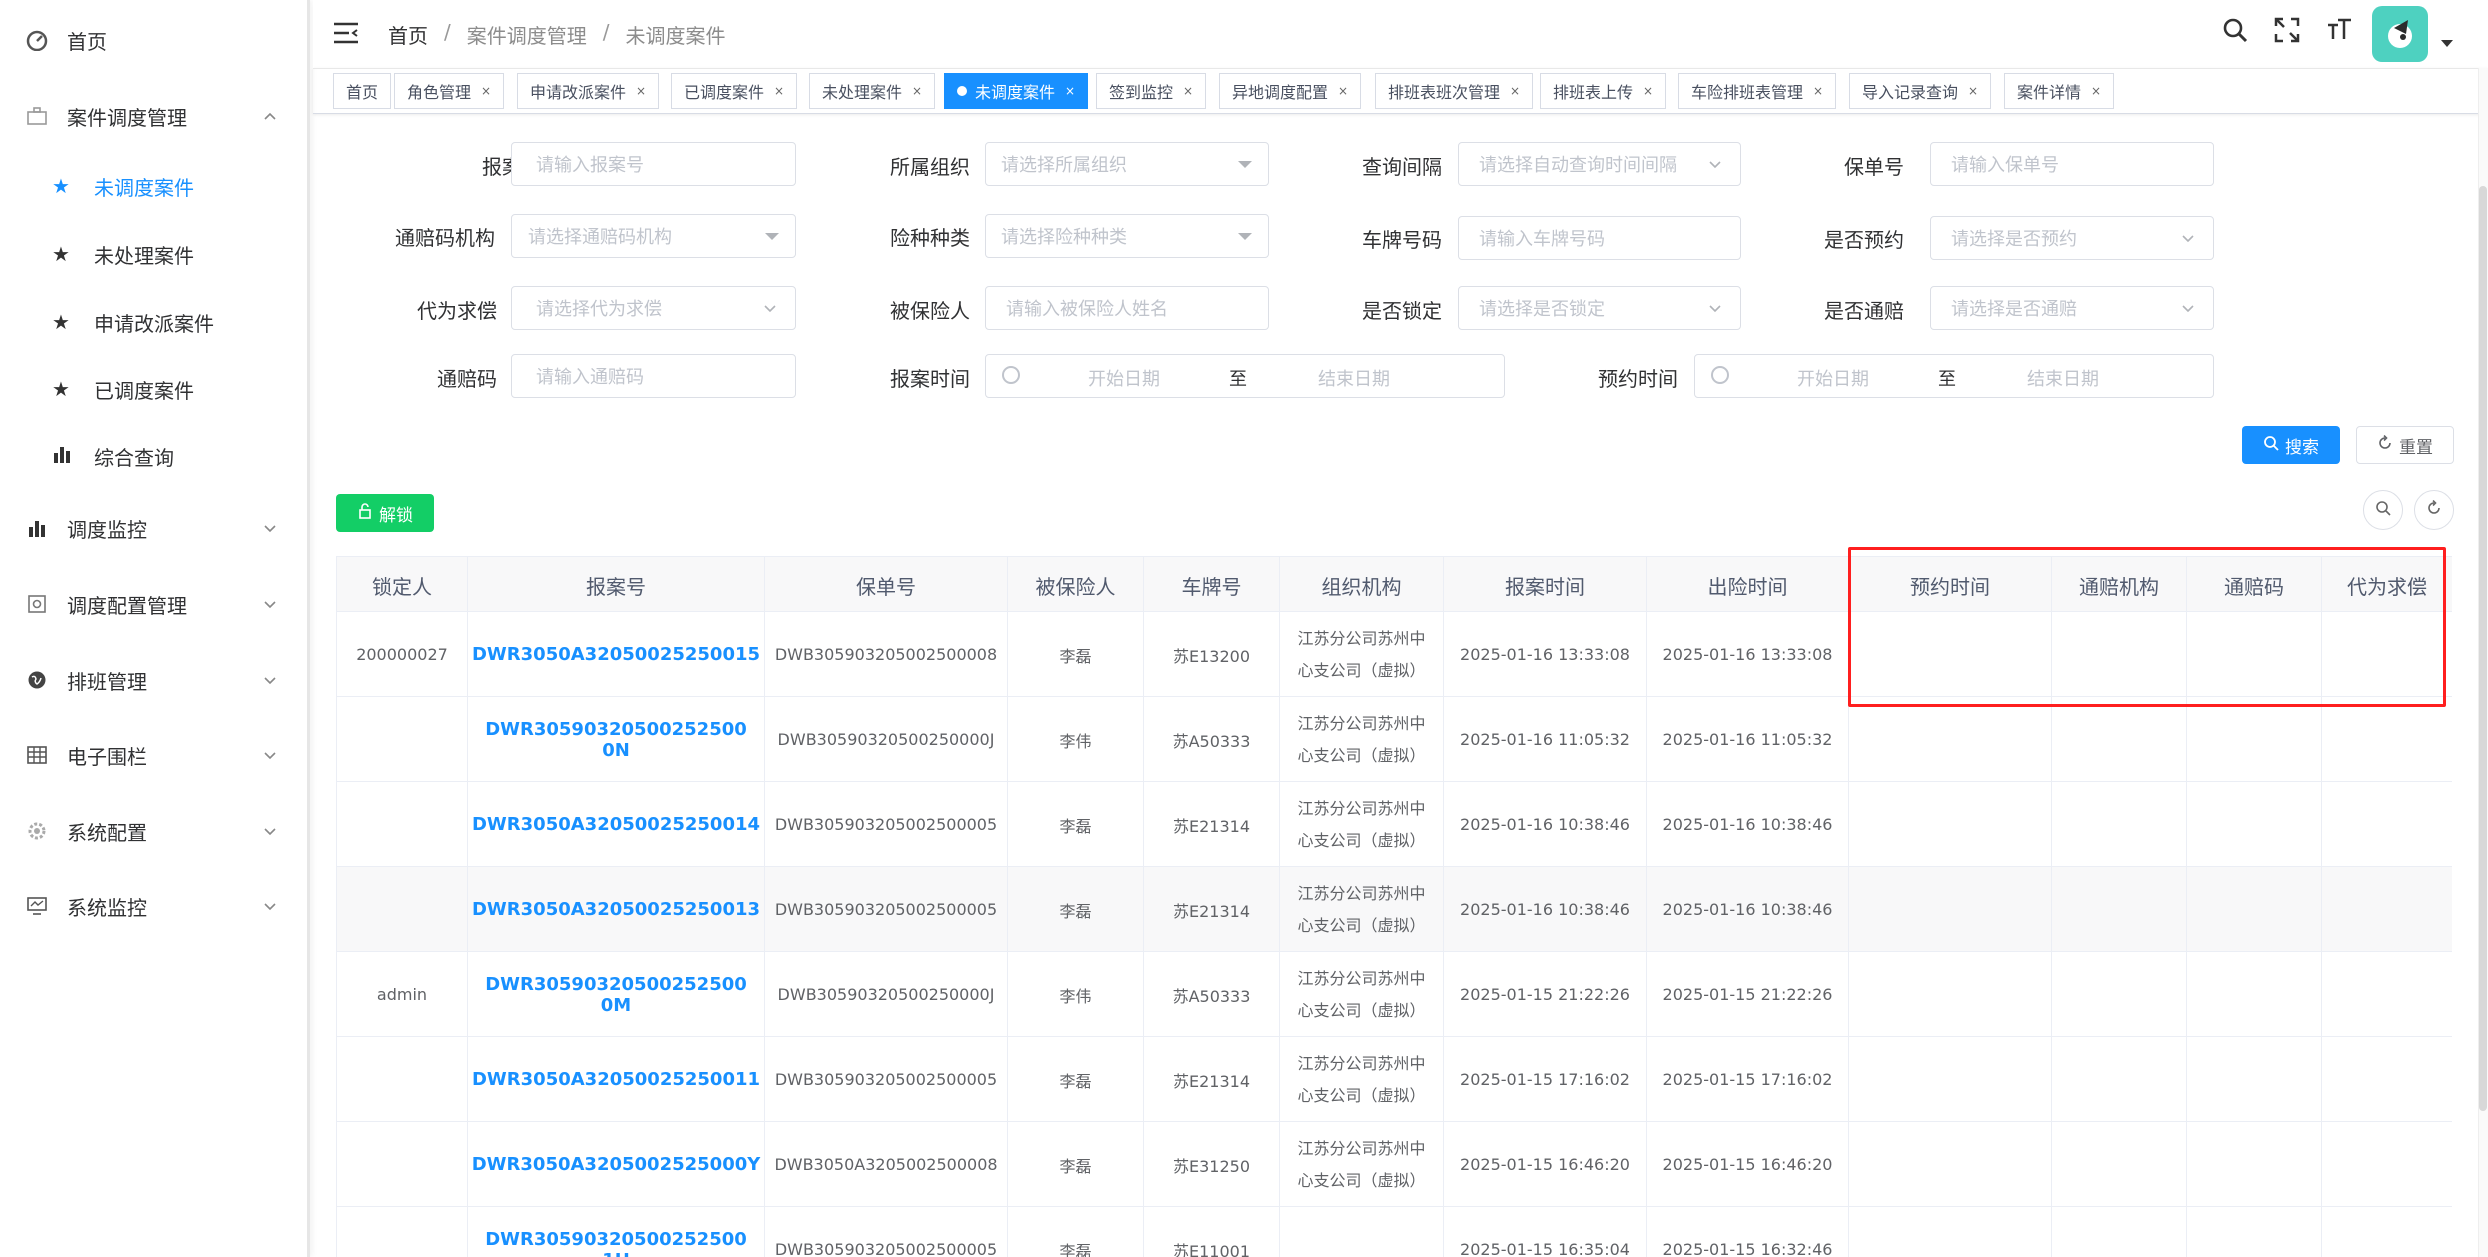  What do you see at coordinates (153, 254) in the screenshot?
I see `sidebar-subitem-unprocessed: ★ 未处理案件` at bounding box center [153, 254].